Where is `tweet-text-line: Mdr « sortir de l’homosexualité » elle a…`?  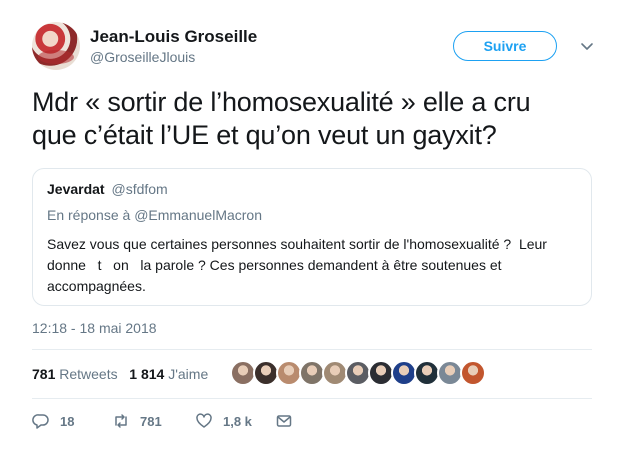 tweet-text-line: Mdr « sortir de l’homosexualité » elle a… is located at coordinates (281, 102).